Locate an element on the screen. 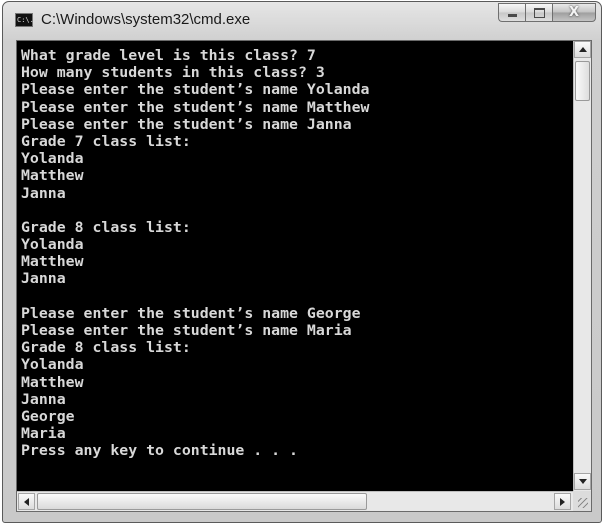 This screenshot has width=604, height=525. console-line: Please enter the student’s name Maria is located at coordinates (186, 331).